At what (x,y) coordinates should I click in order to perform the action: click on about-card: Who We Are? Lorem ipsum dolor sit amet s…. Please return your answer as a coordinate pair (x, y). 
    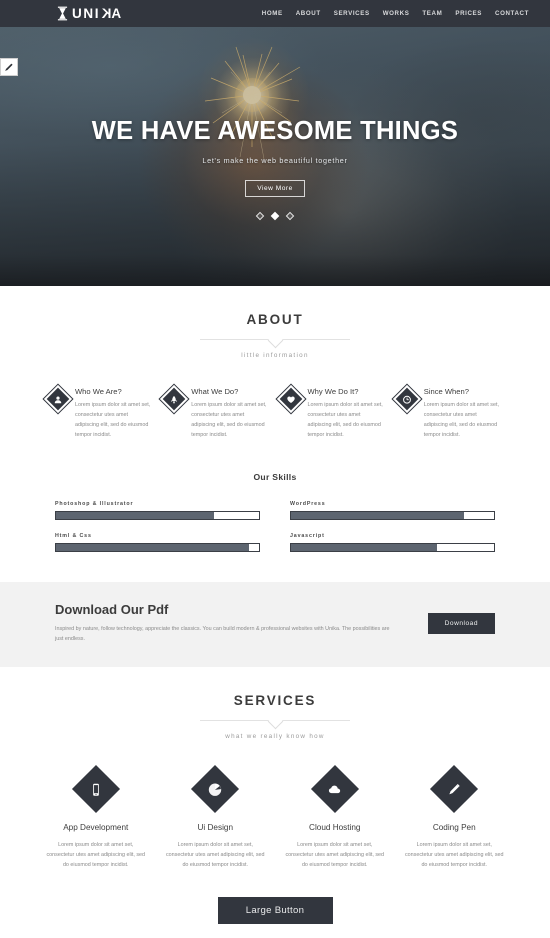
    Looking at the image, I should click on (98, 412).